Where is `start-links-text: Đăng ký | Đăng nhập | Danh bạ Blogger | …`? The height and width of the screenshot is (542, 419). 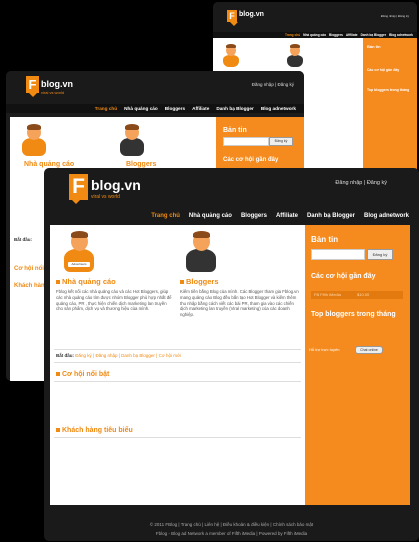 start-links-text: Đăng ký | Đăng nhập | Danh bạ Blogger | … is located at coordinates (128, 355).